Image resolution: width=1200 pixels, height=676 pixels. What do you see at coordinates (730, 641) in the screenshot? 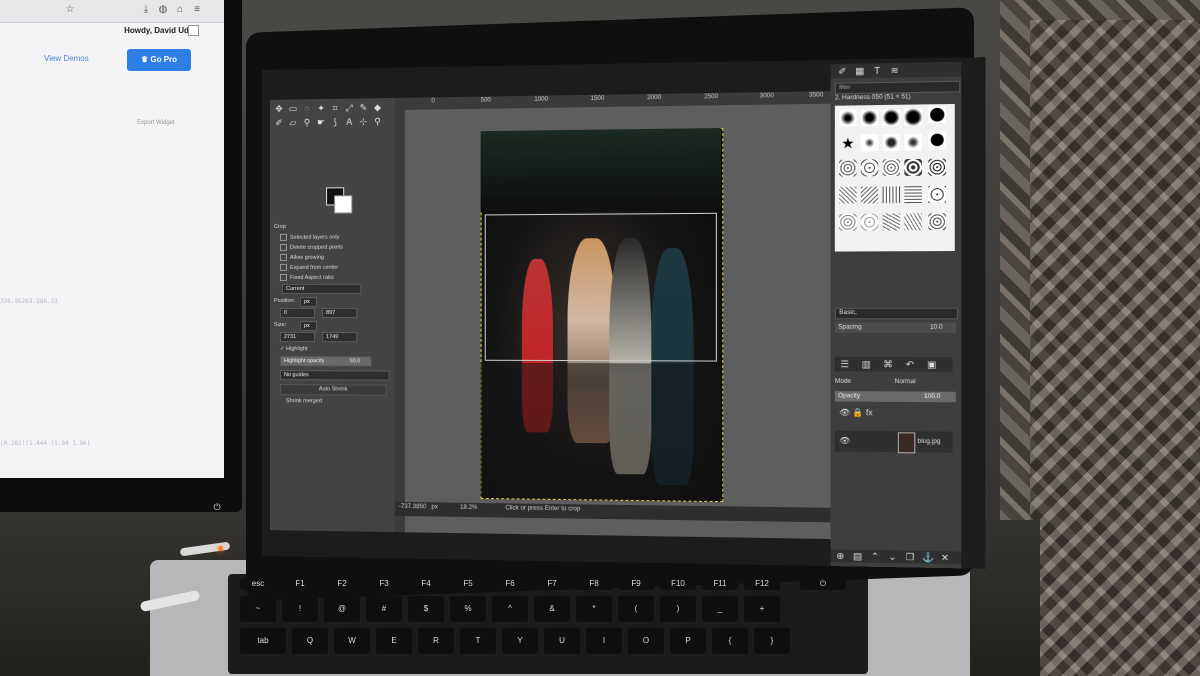
I see `key: {` at bounding box center [730, 641].